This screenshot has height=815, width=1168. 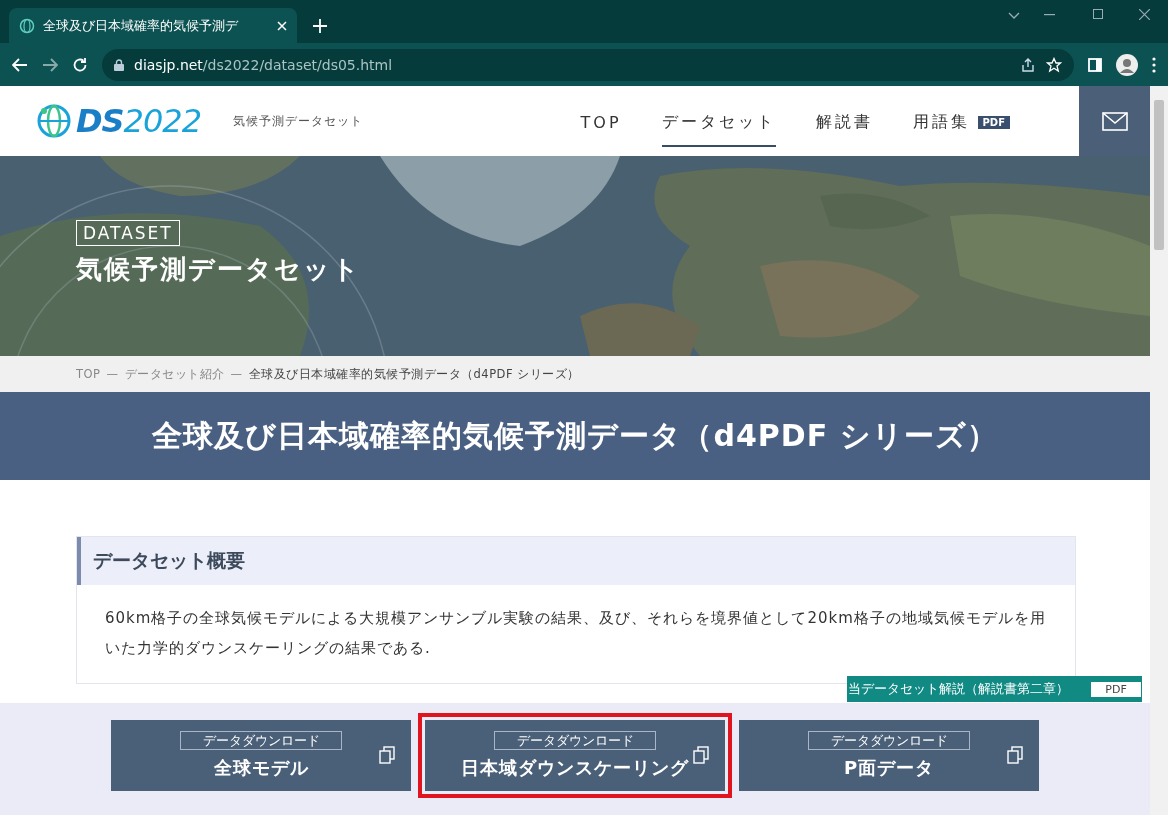 What do you see at coordinates (576, 561) in the screenshot?
I see `card-heading: データセット概要` at bounding box center [576, 561].